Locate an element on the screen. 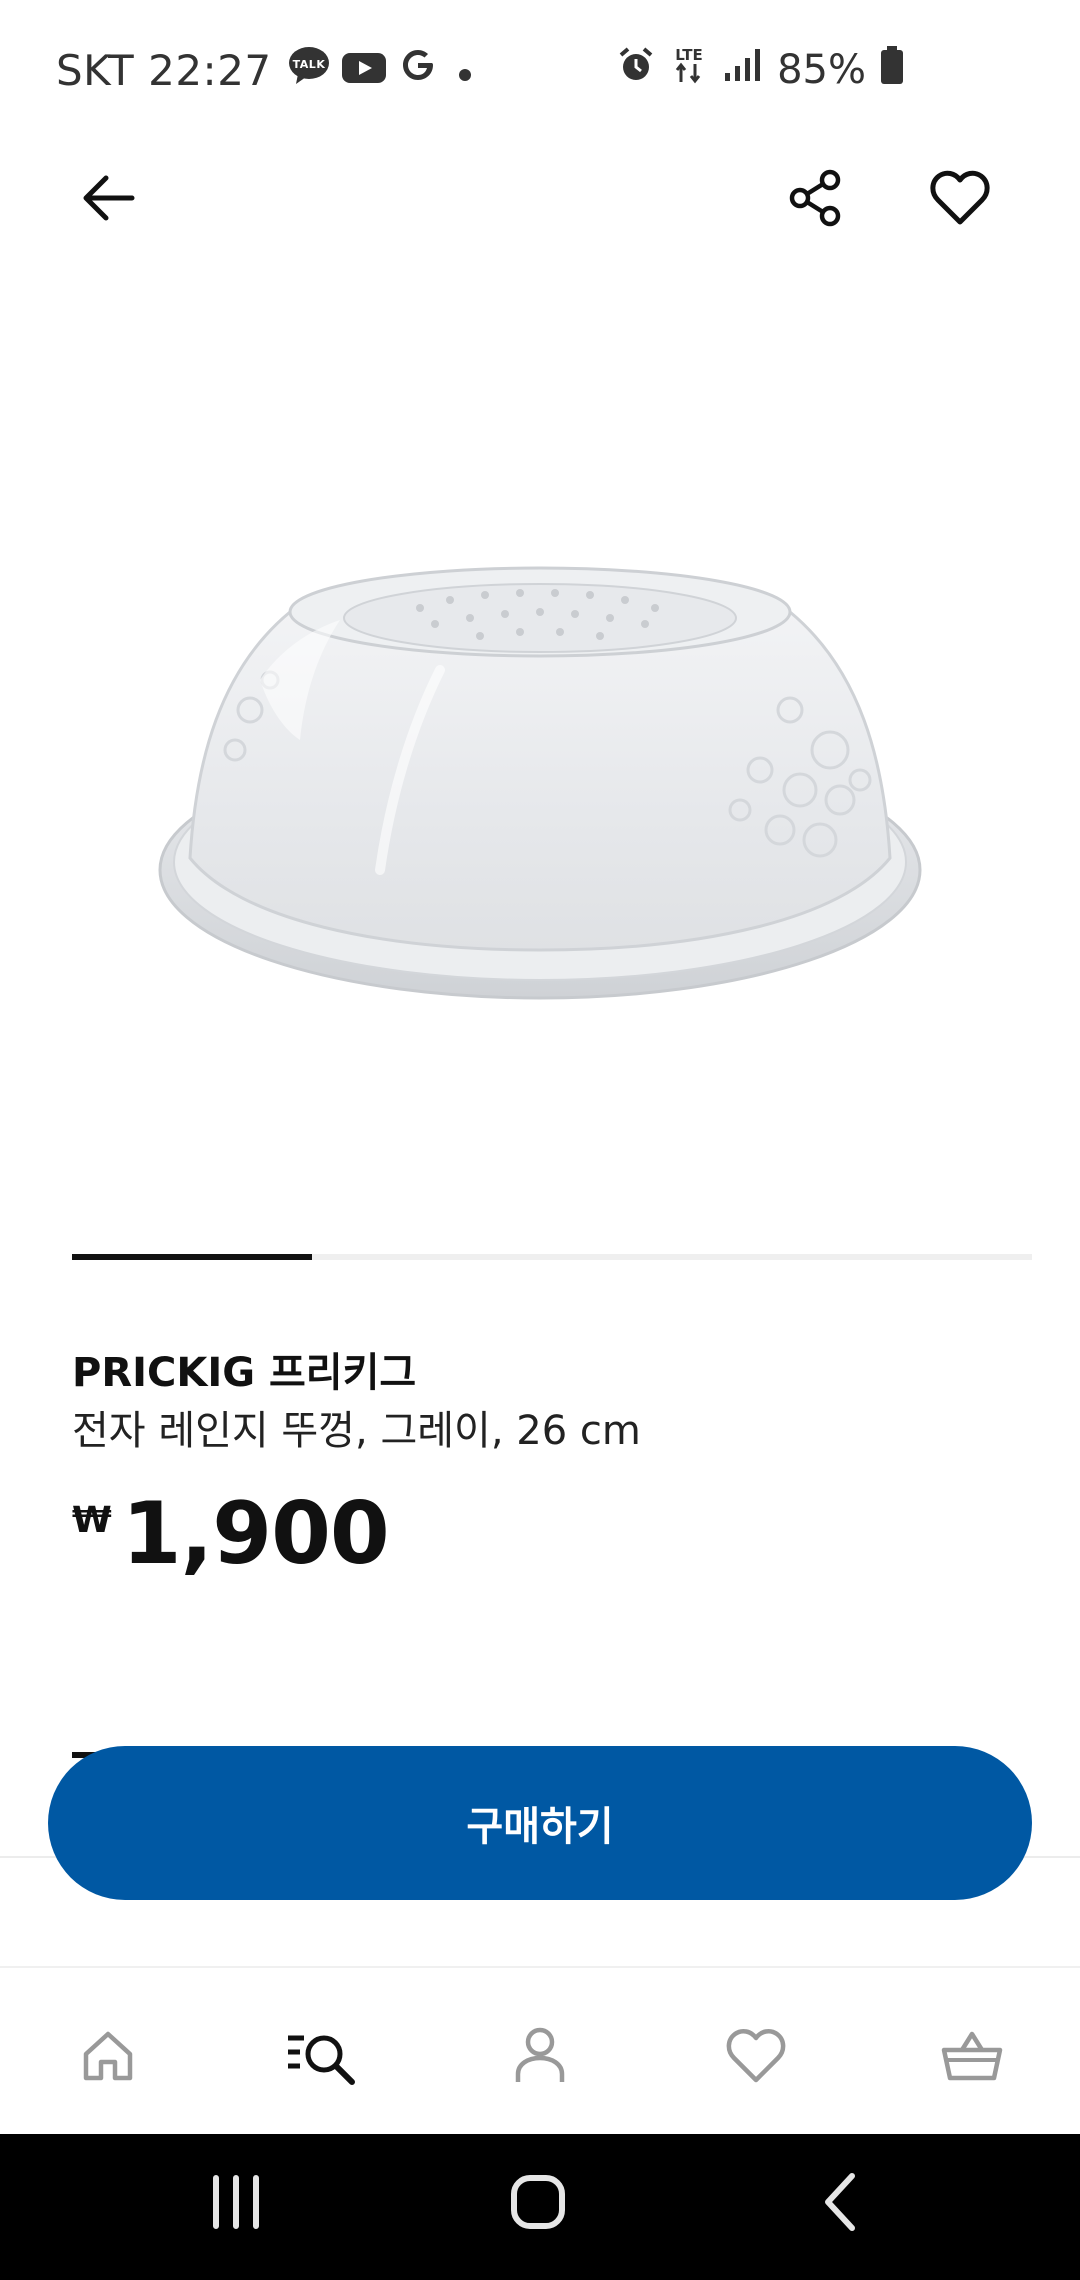  search-list-icon is located at coordinates (322, 2058).